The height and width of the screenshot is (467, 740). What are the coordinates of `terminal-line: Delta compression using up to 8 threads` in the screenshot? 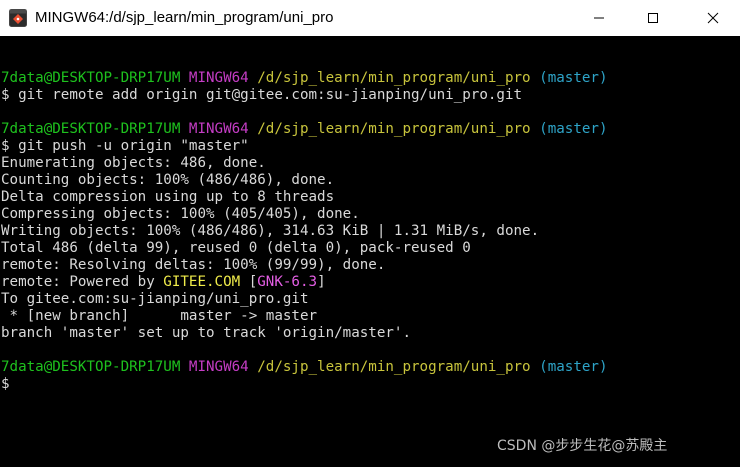 It's located at (304, 197).